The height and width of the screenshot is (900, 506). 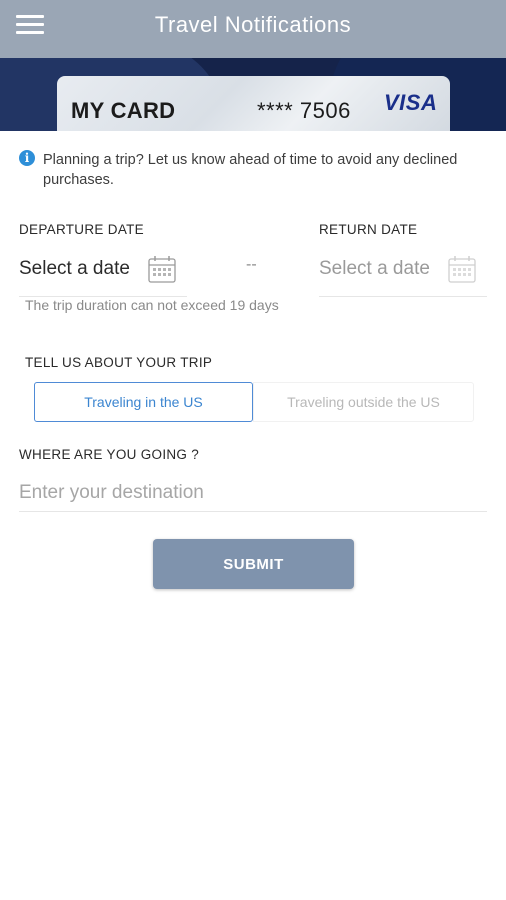 What do you see at coordinates (304, 110) in the screenshot?
I see `card-number: **** 7506` at bounding box center [304, 110].